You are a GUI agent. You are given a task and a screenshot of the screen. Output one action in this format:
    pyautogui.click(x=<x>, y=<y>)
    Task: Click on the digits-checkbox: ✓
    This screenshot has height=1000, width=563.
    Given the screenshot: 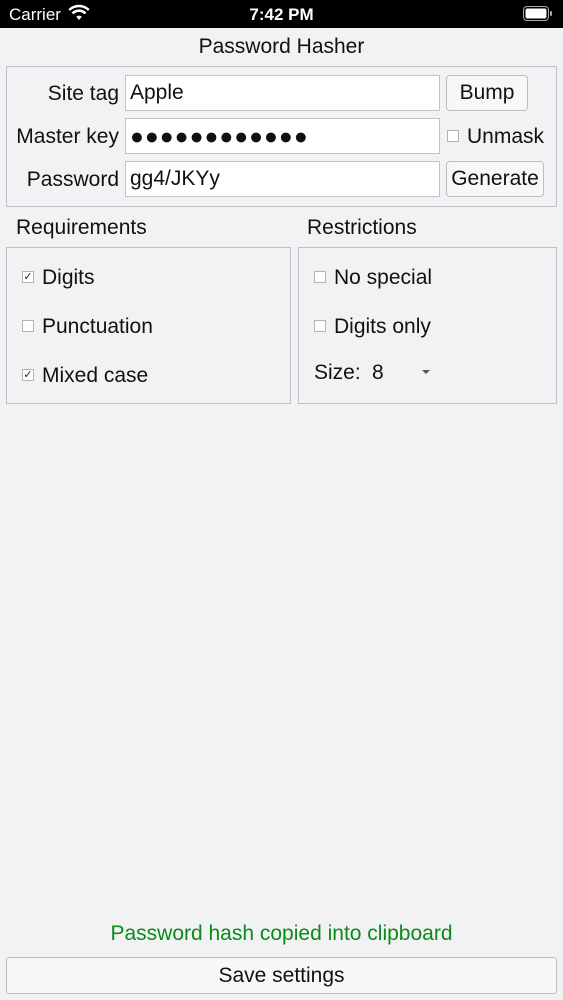 What is the action you would take?
    pyautogui.click(x=28, y=277)
    